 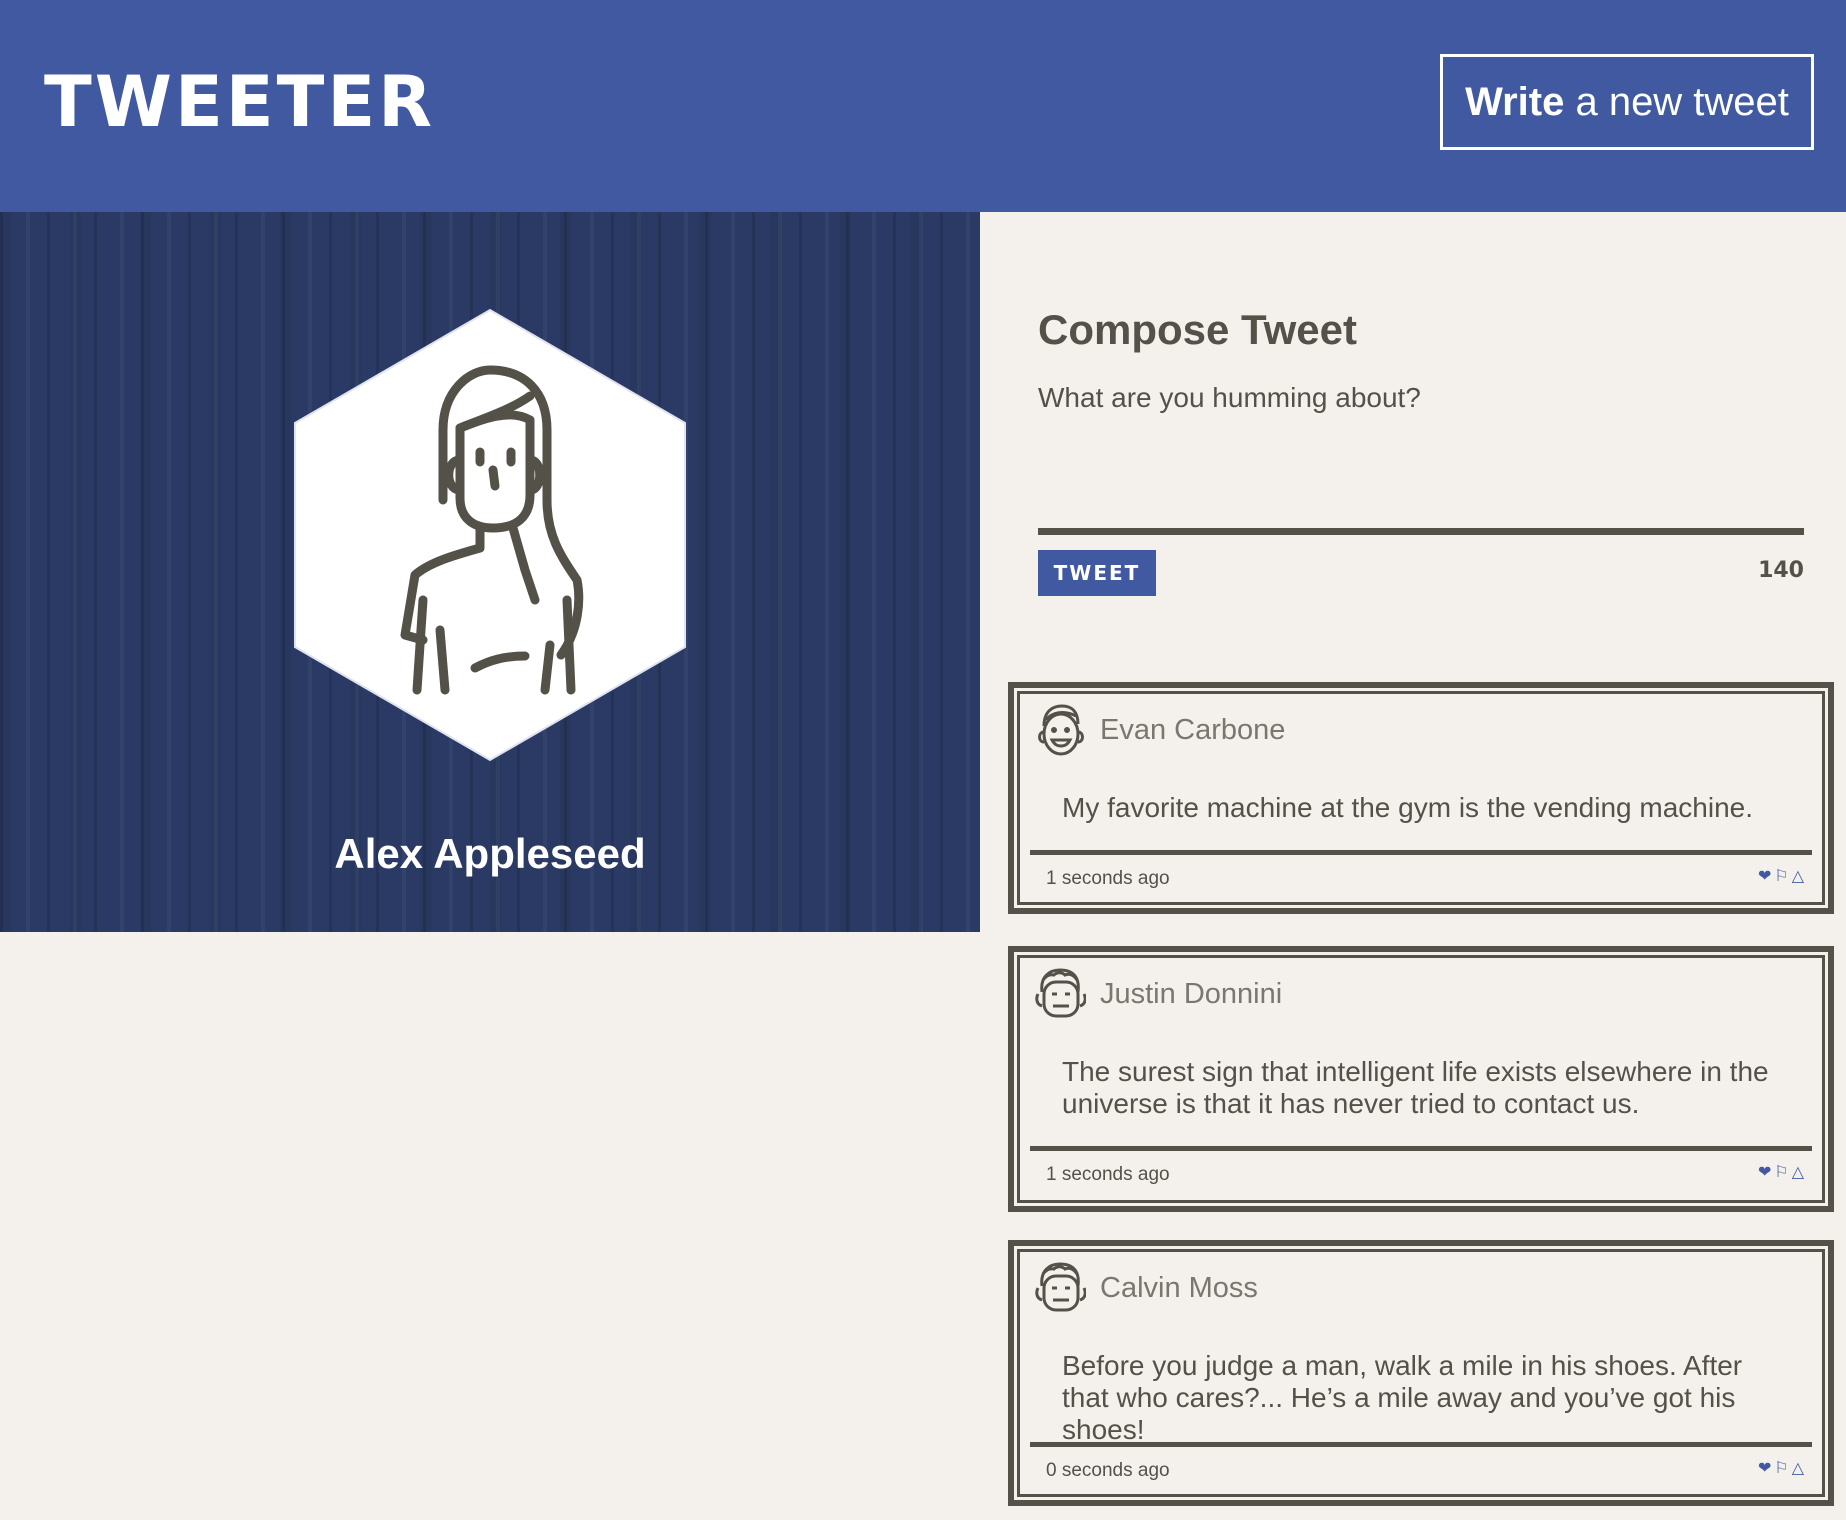 What do you see at coordinates (1097, 573) in the screenshot?
I see `tweet-submit-button: TWEET` at bounding box center [1097, 573].